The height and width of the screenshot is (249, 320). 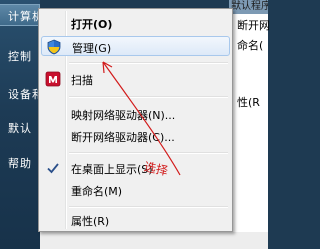 What do you see at coordinates (253, 25) in the screenshot?
I see `background-menu-item: 断开网` at bounding box center [253, 25].